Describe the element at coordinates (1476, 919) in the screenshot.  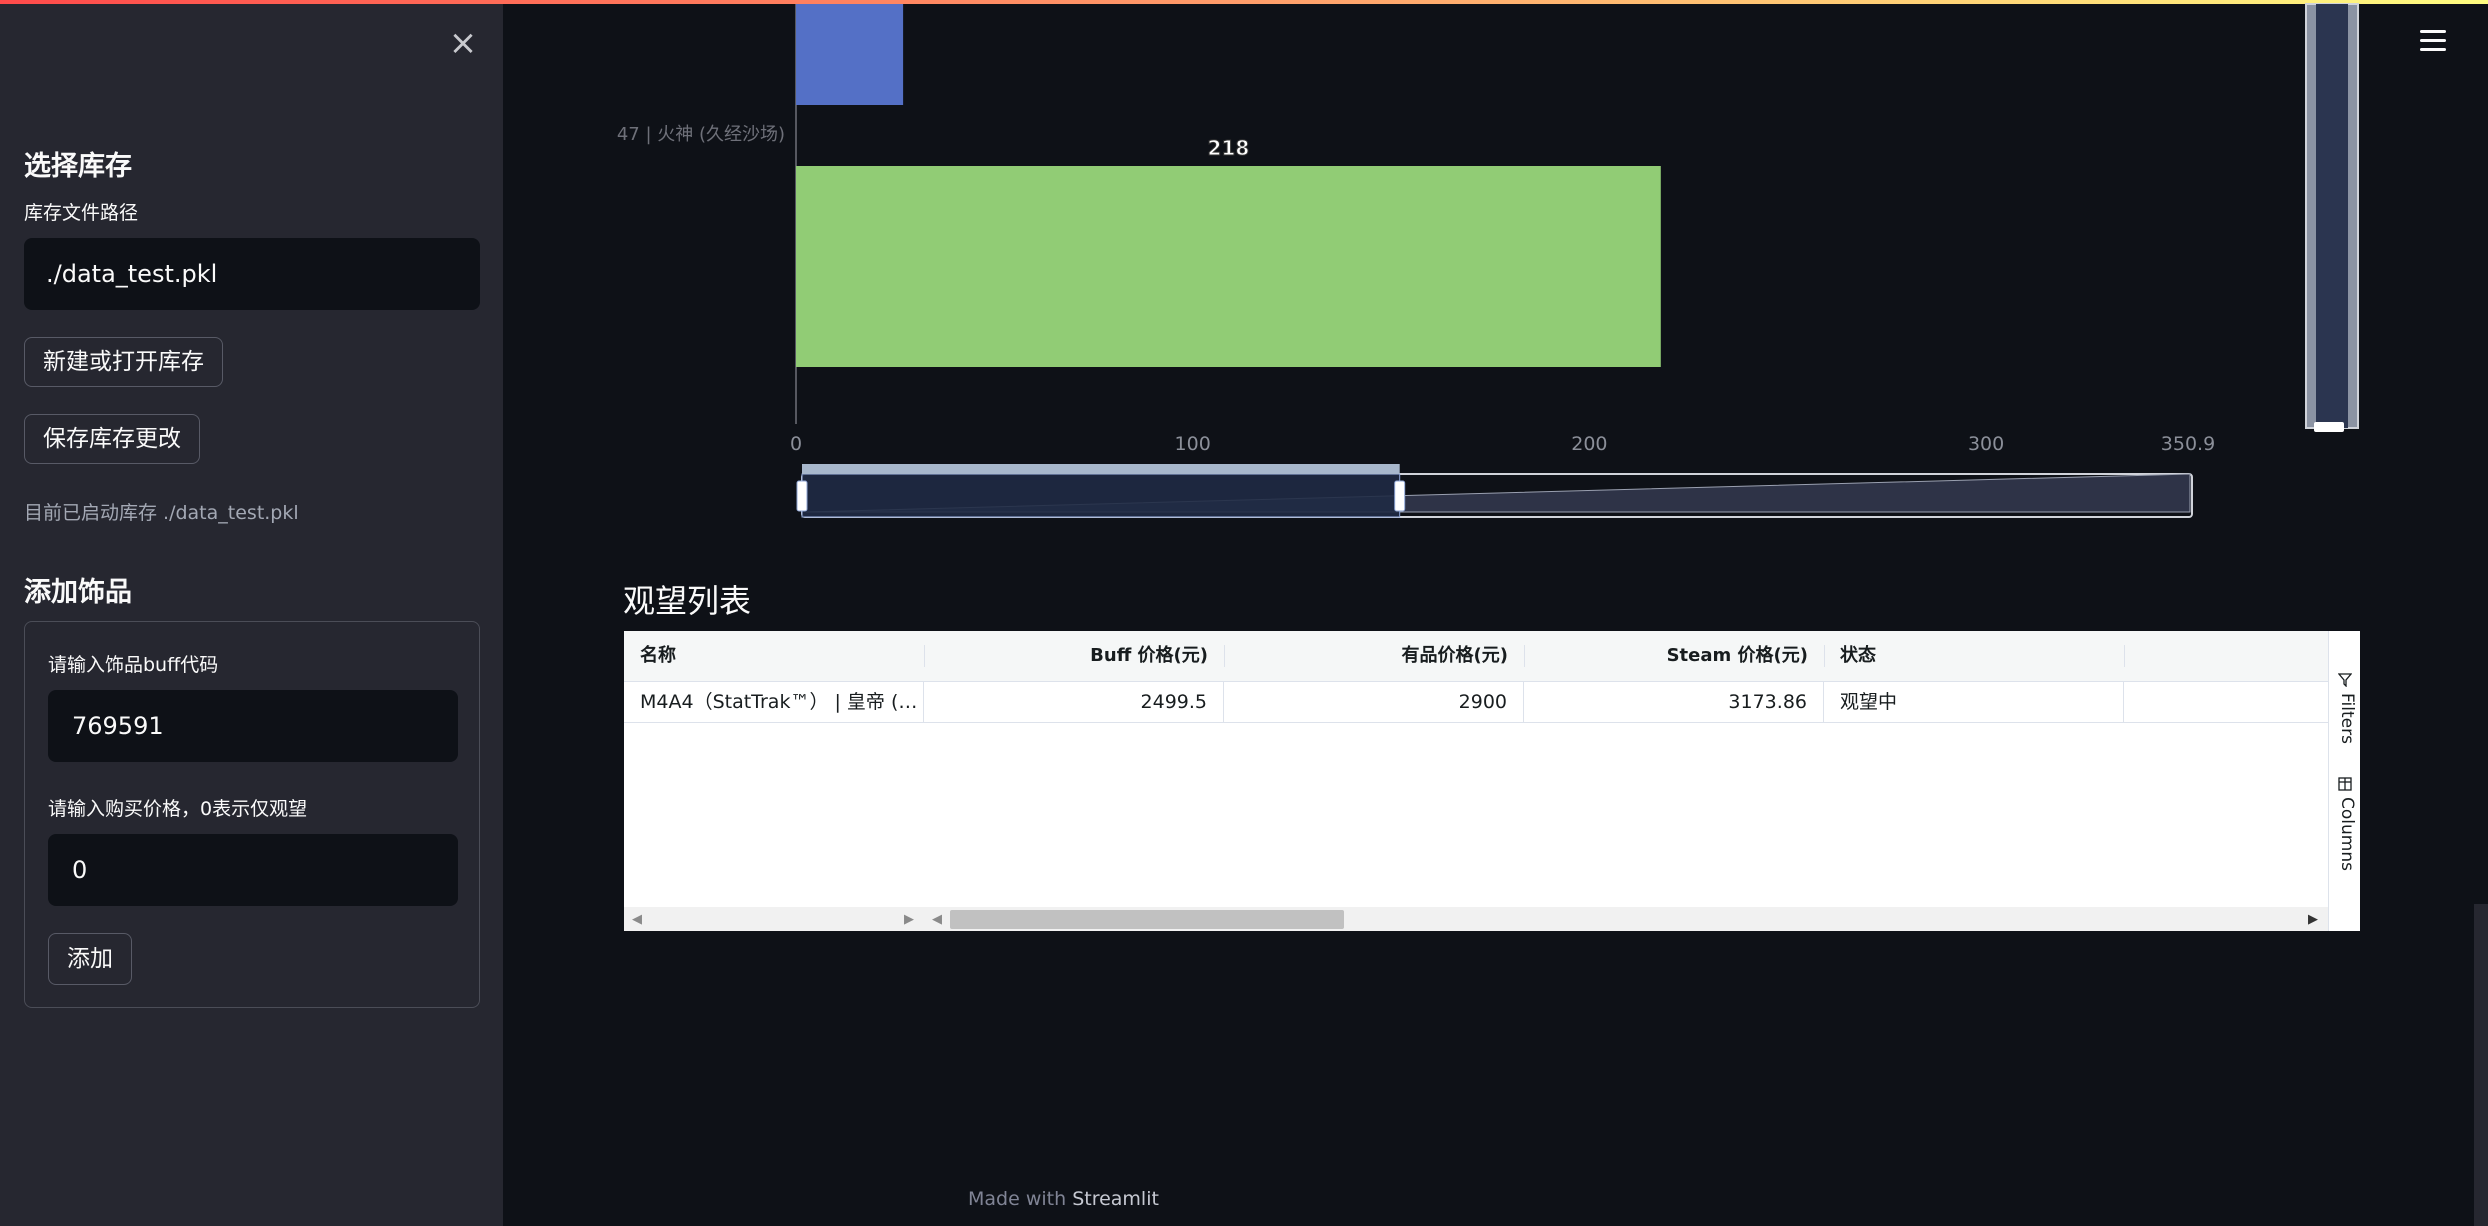
I see `horizontal-scrollbar: ◀ ▶ ◀ ▶` at that location.